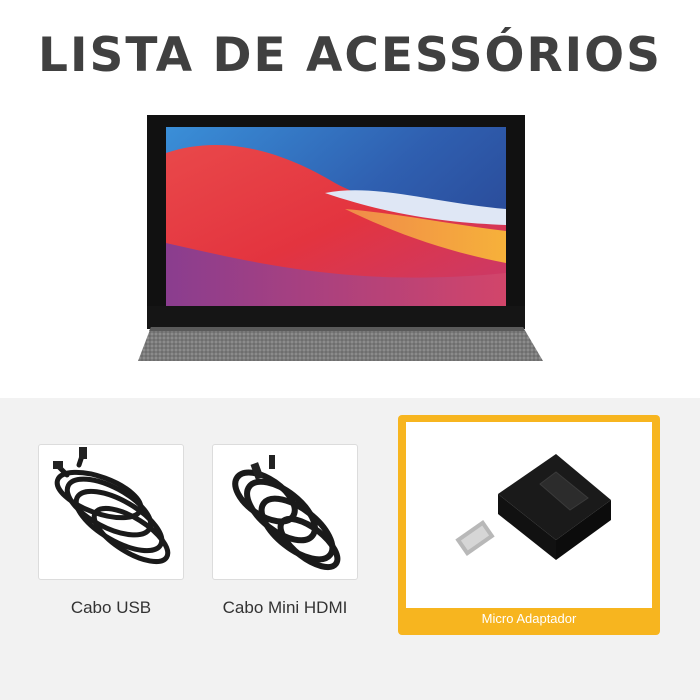  What do you see at coordinates (350, 55) in the screenshot?
I see `page-title: LISTA DE ACESSÓRIOS` at bounding box center [350, 55].